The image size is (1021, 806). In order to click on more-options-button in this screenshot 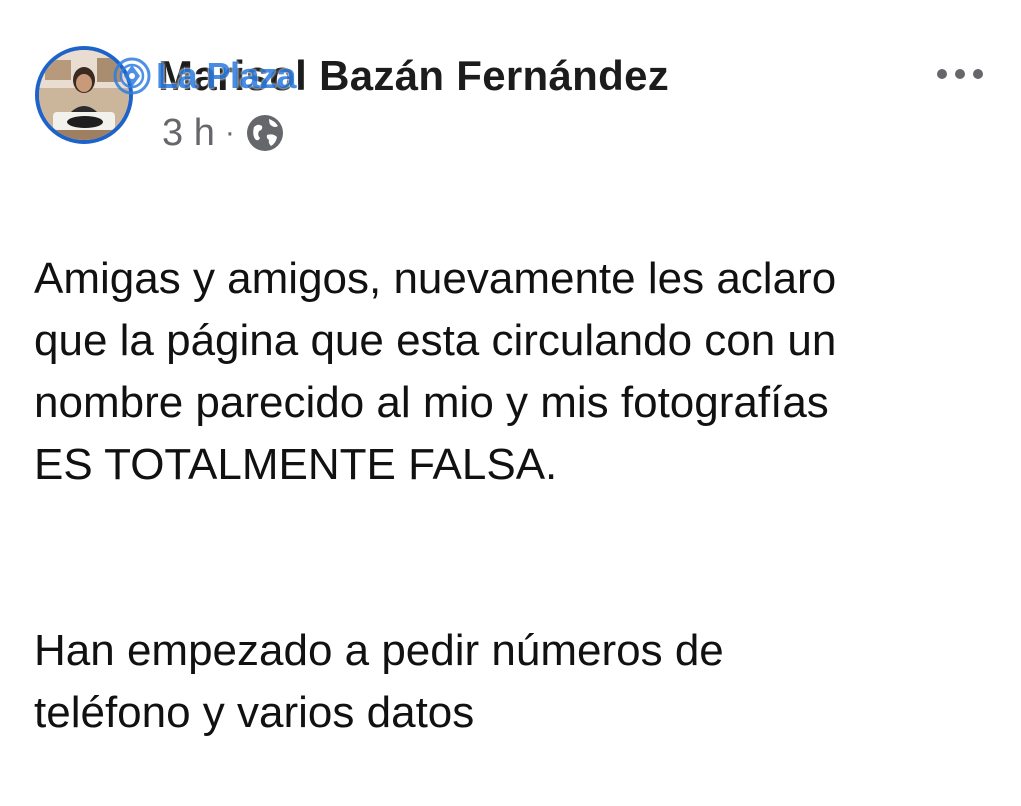, I will do `click(960, 74)`.